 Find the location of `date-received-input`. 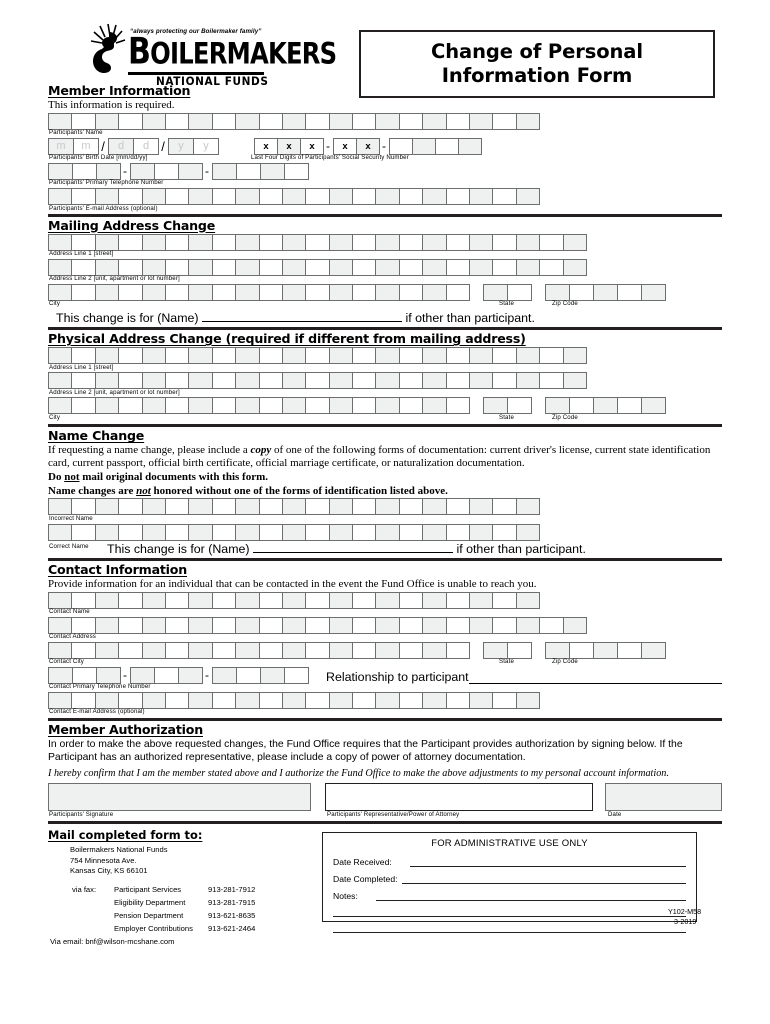

date-received-input is located at coordinates (547, 863).